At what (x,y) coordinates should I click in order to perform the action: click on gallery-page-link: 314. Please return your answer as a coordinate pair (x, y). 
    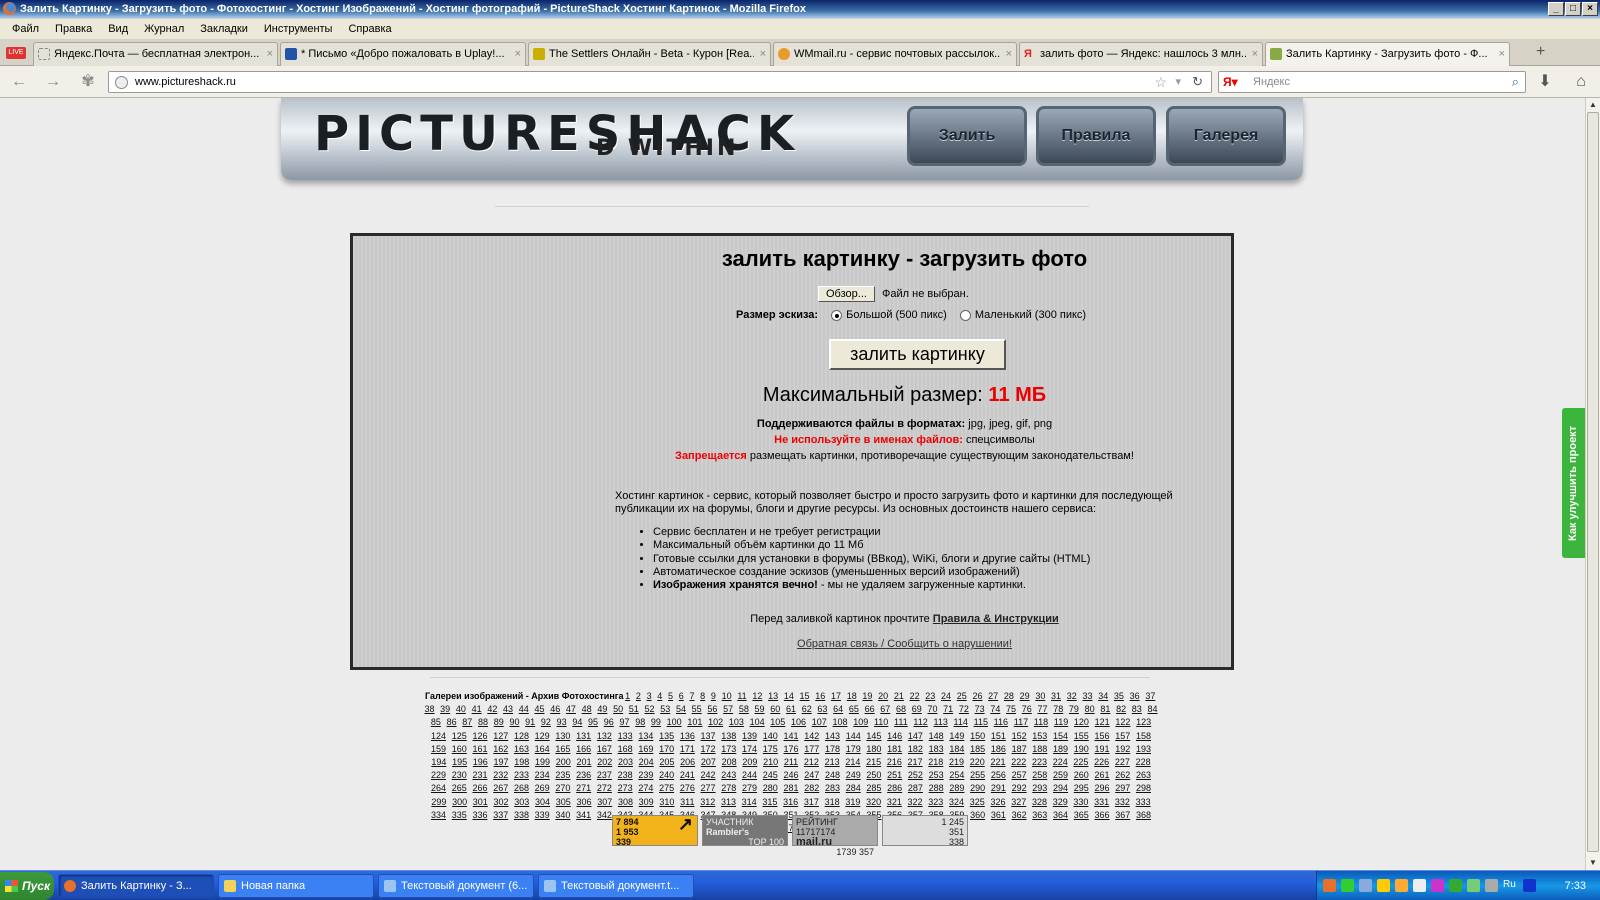
    Looking at the image, I should click on (749, 802).